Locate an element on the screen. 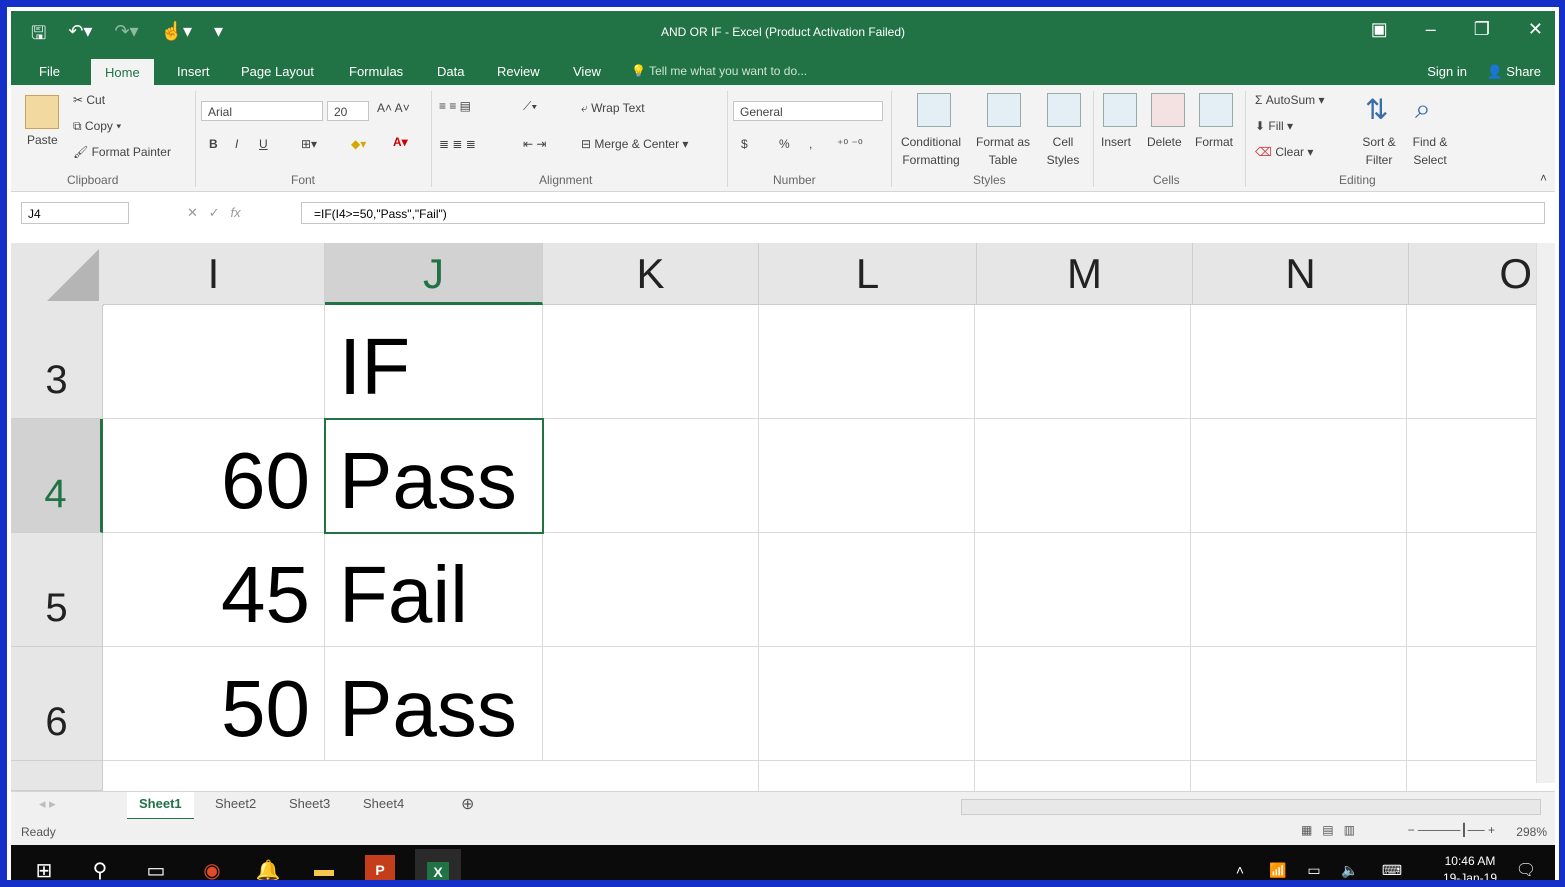  column-header-n: N is located at coordinates (1301, 274).